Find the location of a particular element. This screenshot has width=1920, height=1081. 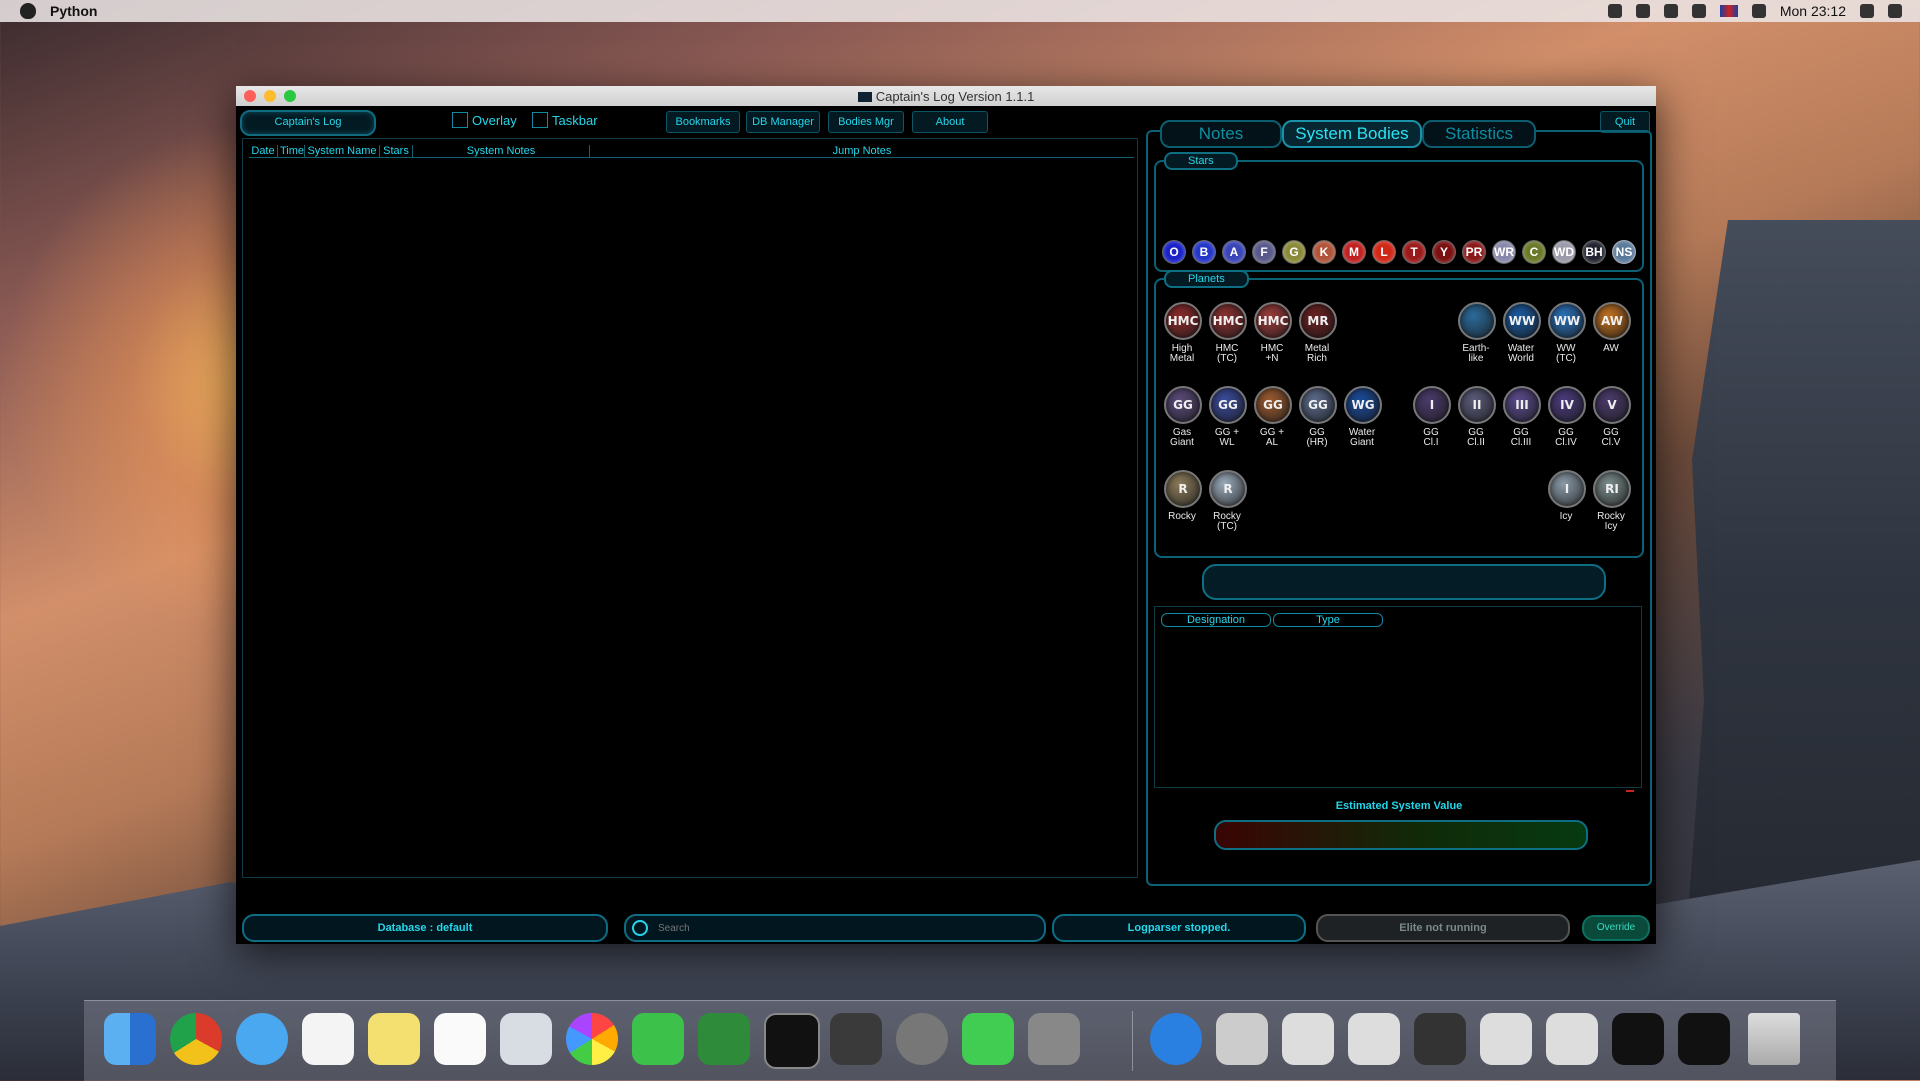

reminders-icon is located at coordinates (460, 1039).